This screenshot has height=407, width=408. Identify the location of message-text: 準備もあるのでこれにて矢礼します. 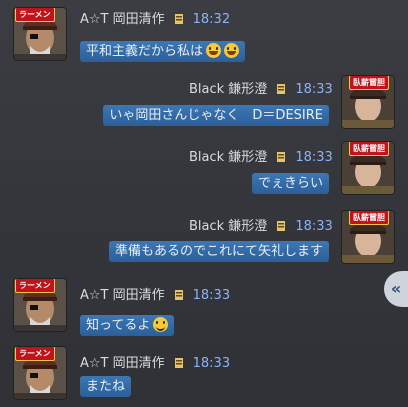
(218, 251).